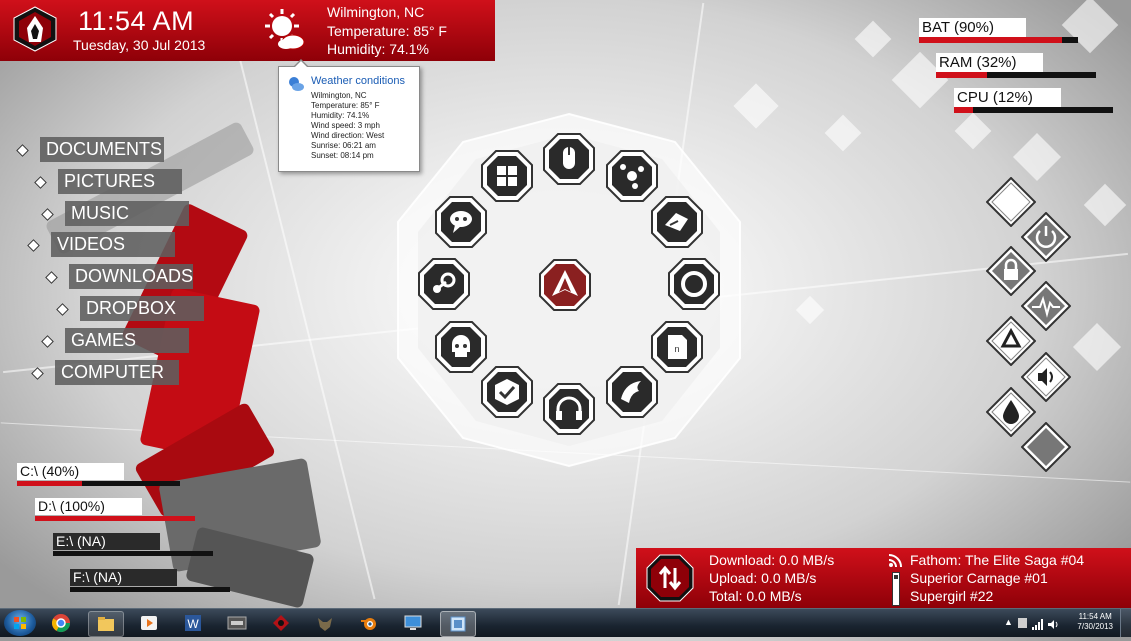  I want to click on ram-label: RAM (32%), so click(989, 62).